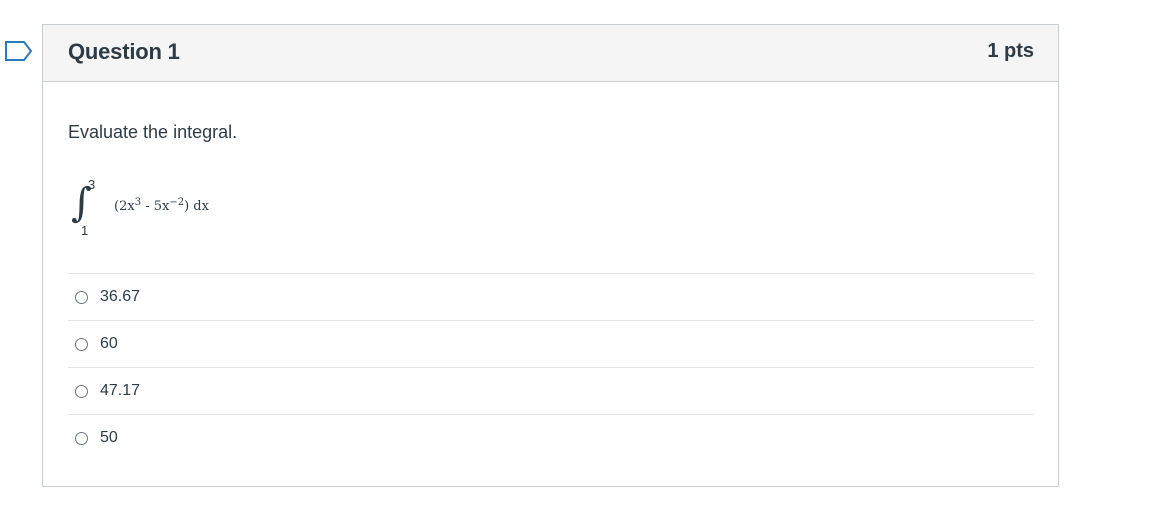 The height and width of the screenshot is (518, 1156). What do you see at coordinates (551, 343) in the screenshot?
I see `answer-option: 60` at bounding box center [551, 343].